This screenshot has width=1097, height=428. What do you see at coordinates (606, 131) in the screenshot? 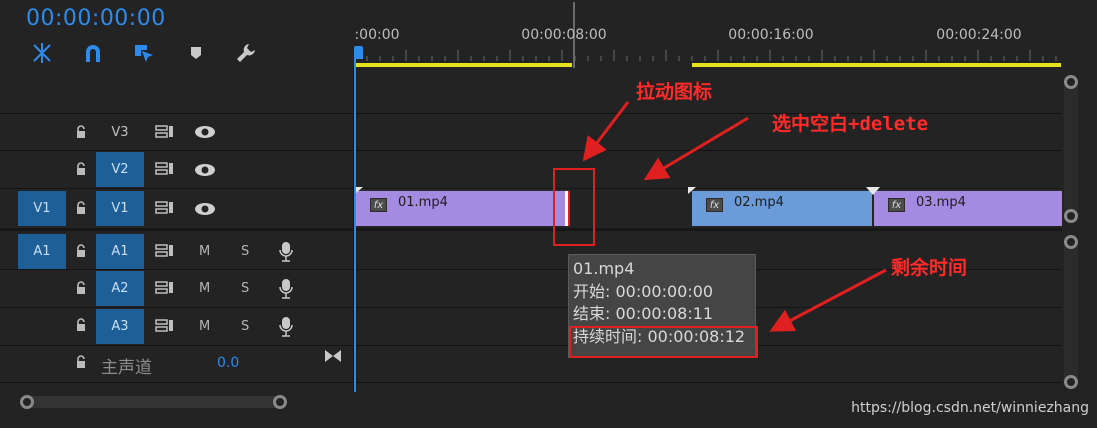
I see `arrow-to-trim-handle` at bounding box center [606, 131].